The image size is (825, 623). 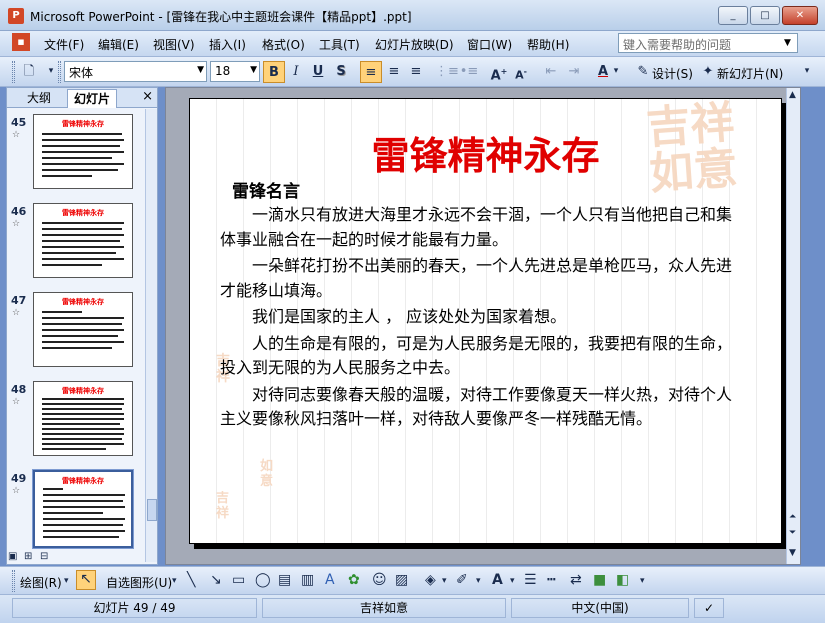 I want to click on transition-icon: ☆, so click(x=16, y=402).